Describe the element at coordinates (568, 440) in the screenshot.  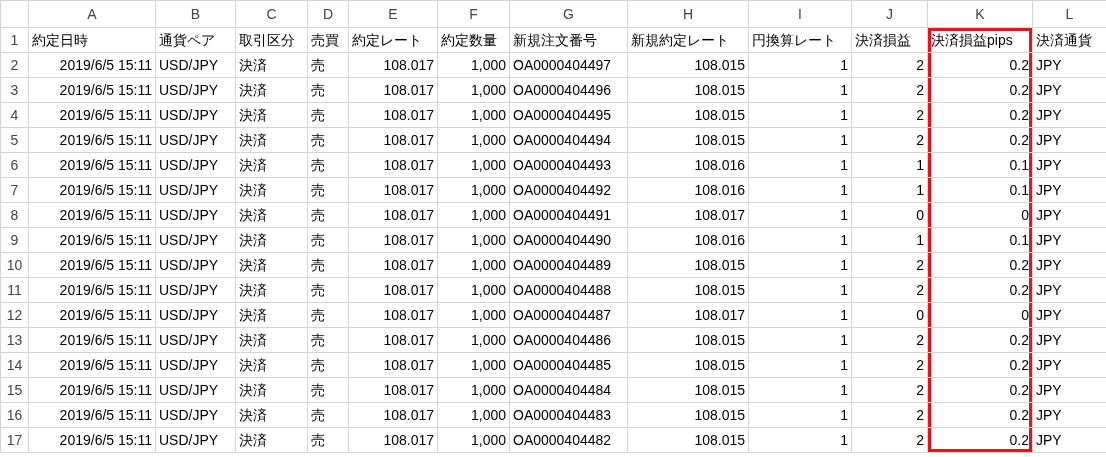
I see `table-cell: OA0000404482` at that location.